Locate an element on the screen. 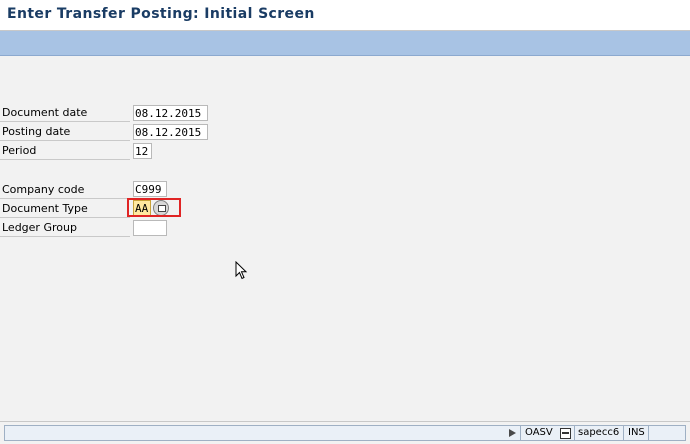 This screenshot has width=690, height=444. ledger-group-label: Ledger Group is located at coordinates (65, 228).